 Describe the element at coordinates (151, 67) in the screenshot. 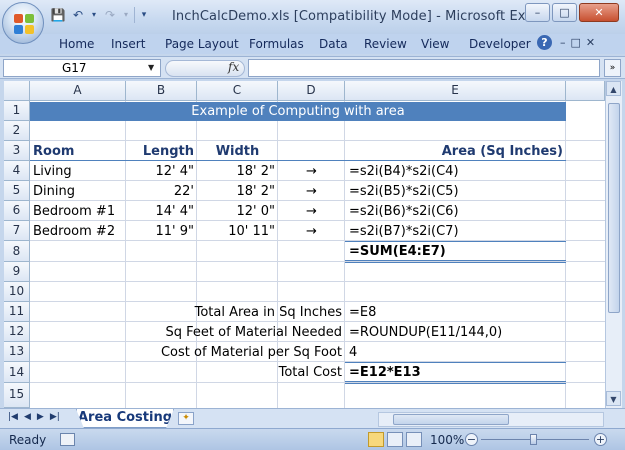

I see `chevron-down-icon: ▼` at that location.